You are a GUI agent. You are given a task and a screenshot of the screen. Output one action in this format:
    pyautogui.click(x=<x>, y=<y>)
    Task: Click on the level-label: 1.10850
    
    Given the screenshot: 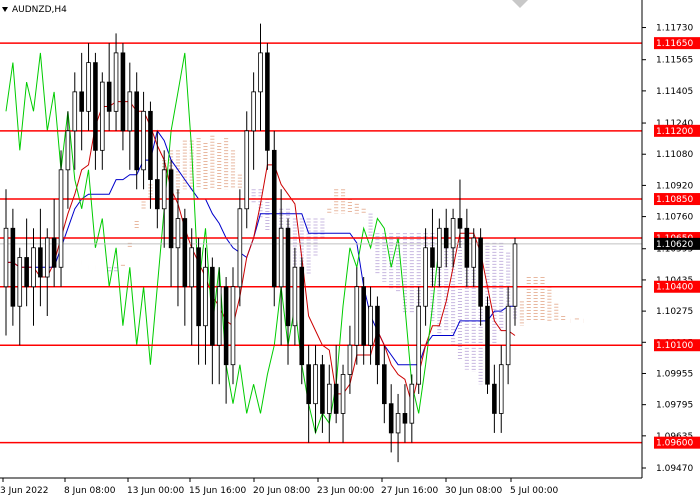 What is the action you would take?
    pyautogui.click(x=674, y=200)
    